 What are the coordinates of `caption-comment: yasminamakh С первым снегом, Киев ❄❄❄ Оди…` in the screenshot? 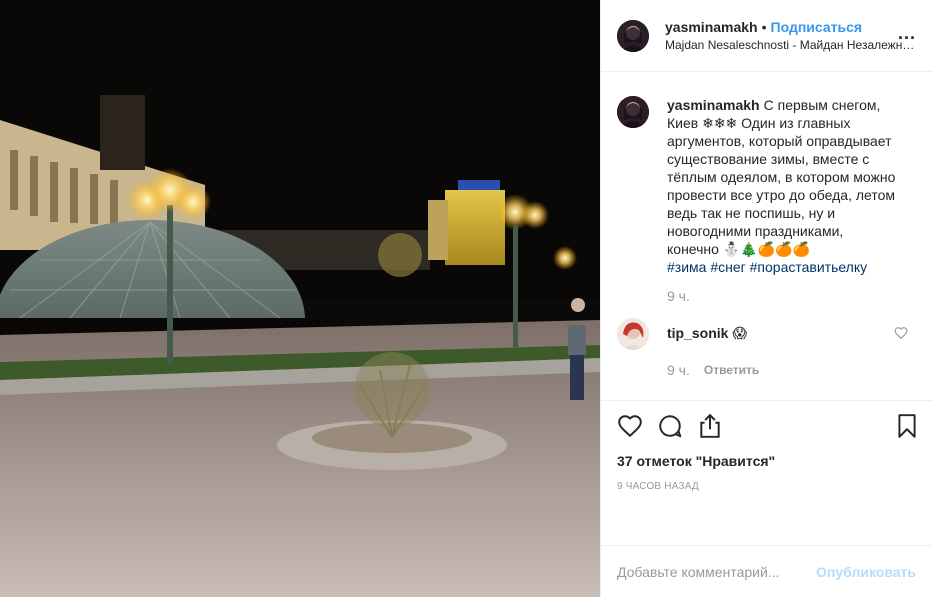 It's located at (766, 186).